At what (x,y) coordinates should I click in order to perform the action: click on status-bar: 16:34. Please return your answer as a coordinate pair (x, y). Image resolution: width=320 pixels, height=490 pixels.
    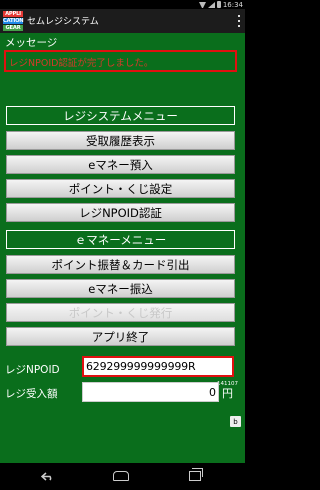
    Looking at the image, I should click on (122, 4).